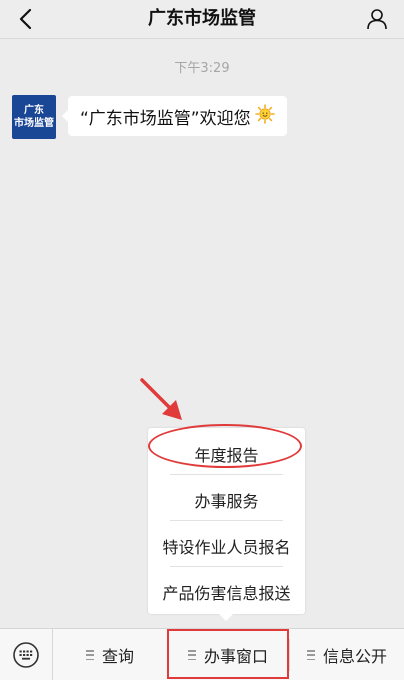 Image resolution: width=404 pixels, height=680 pixels. I want to click on keyboard-icon, so click(26, 655).